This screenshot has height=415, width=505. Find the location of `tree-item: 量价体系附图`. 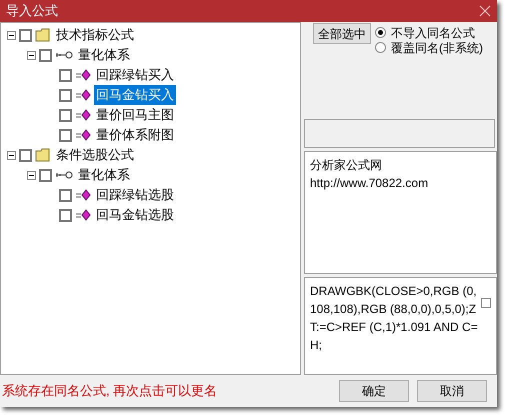

tree-item: 量价体系附图 is located at coordinates (135, 135).